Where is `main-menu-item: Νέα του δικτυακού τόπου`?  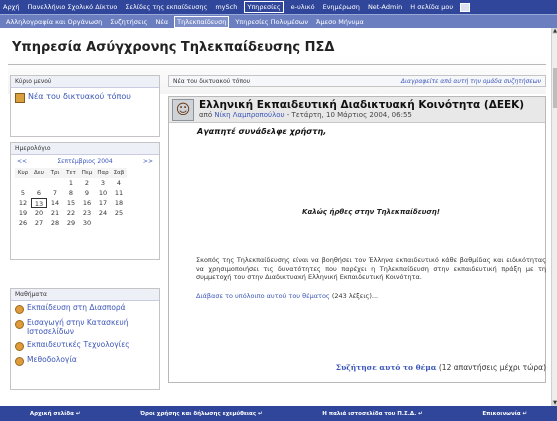
main-menu-item: Νέα του δικτυακού τόπου is located at coordinates (85, 97).